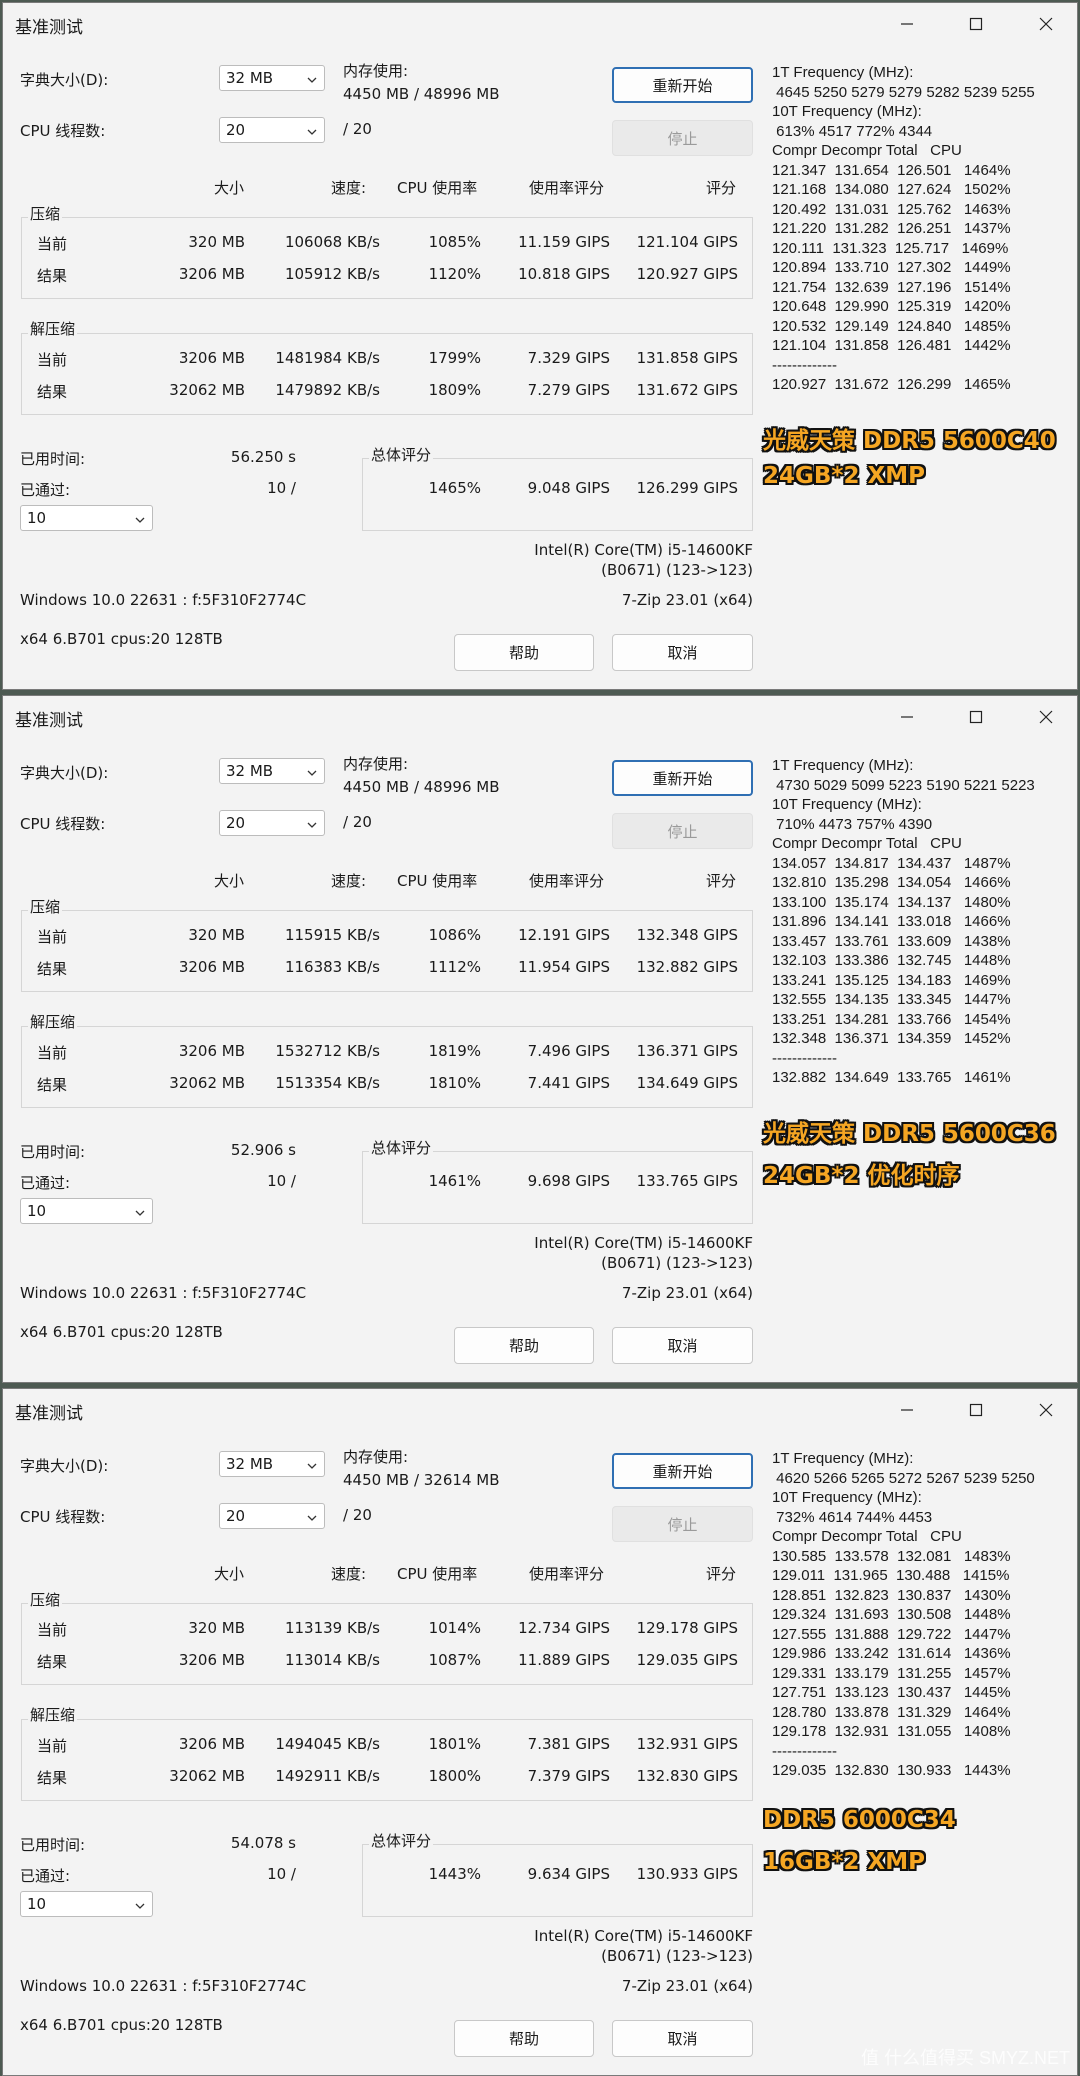  I want to click on decompress-label: 解压缩, so click(53, 1714).